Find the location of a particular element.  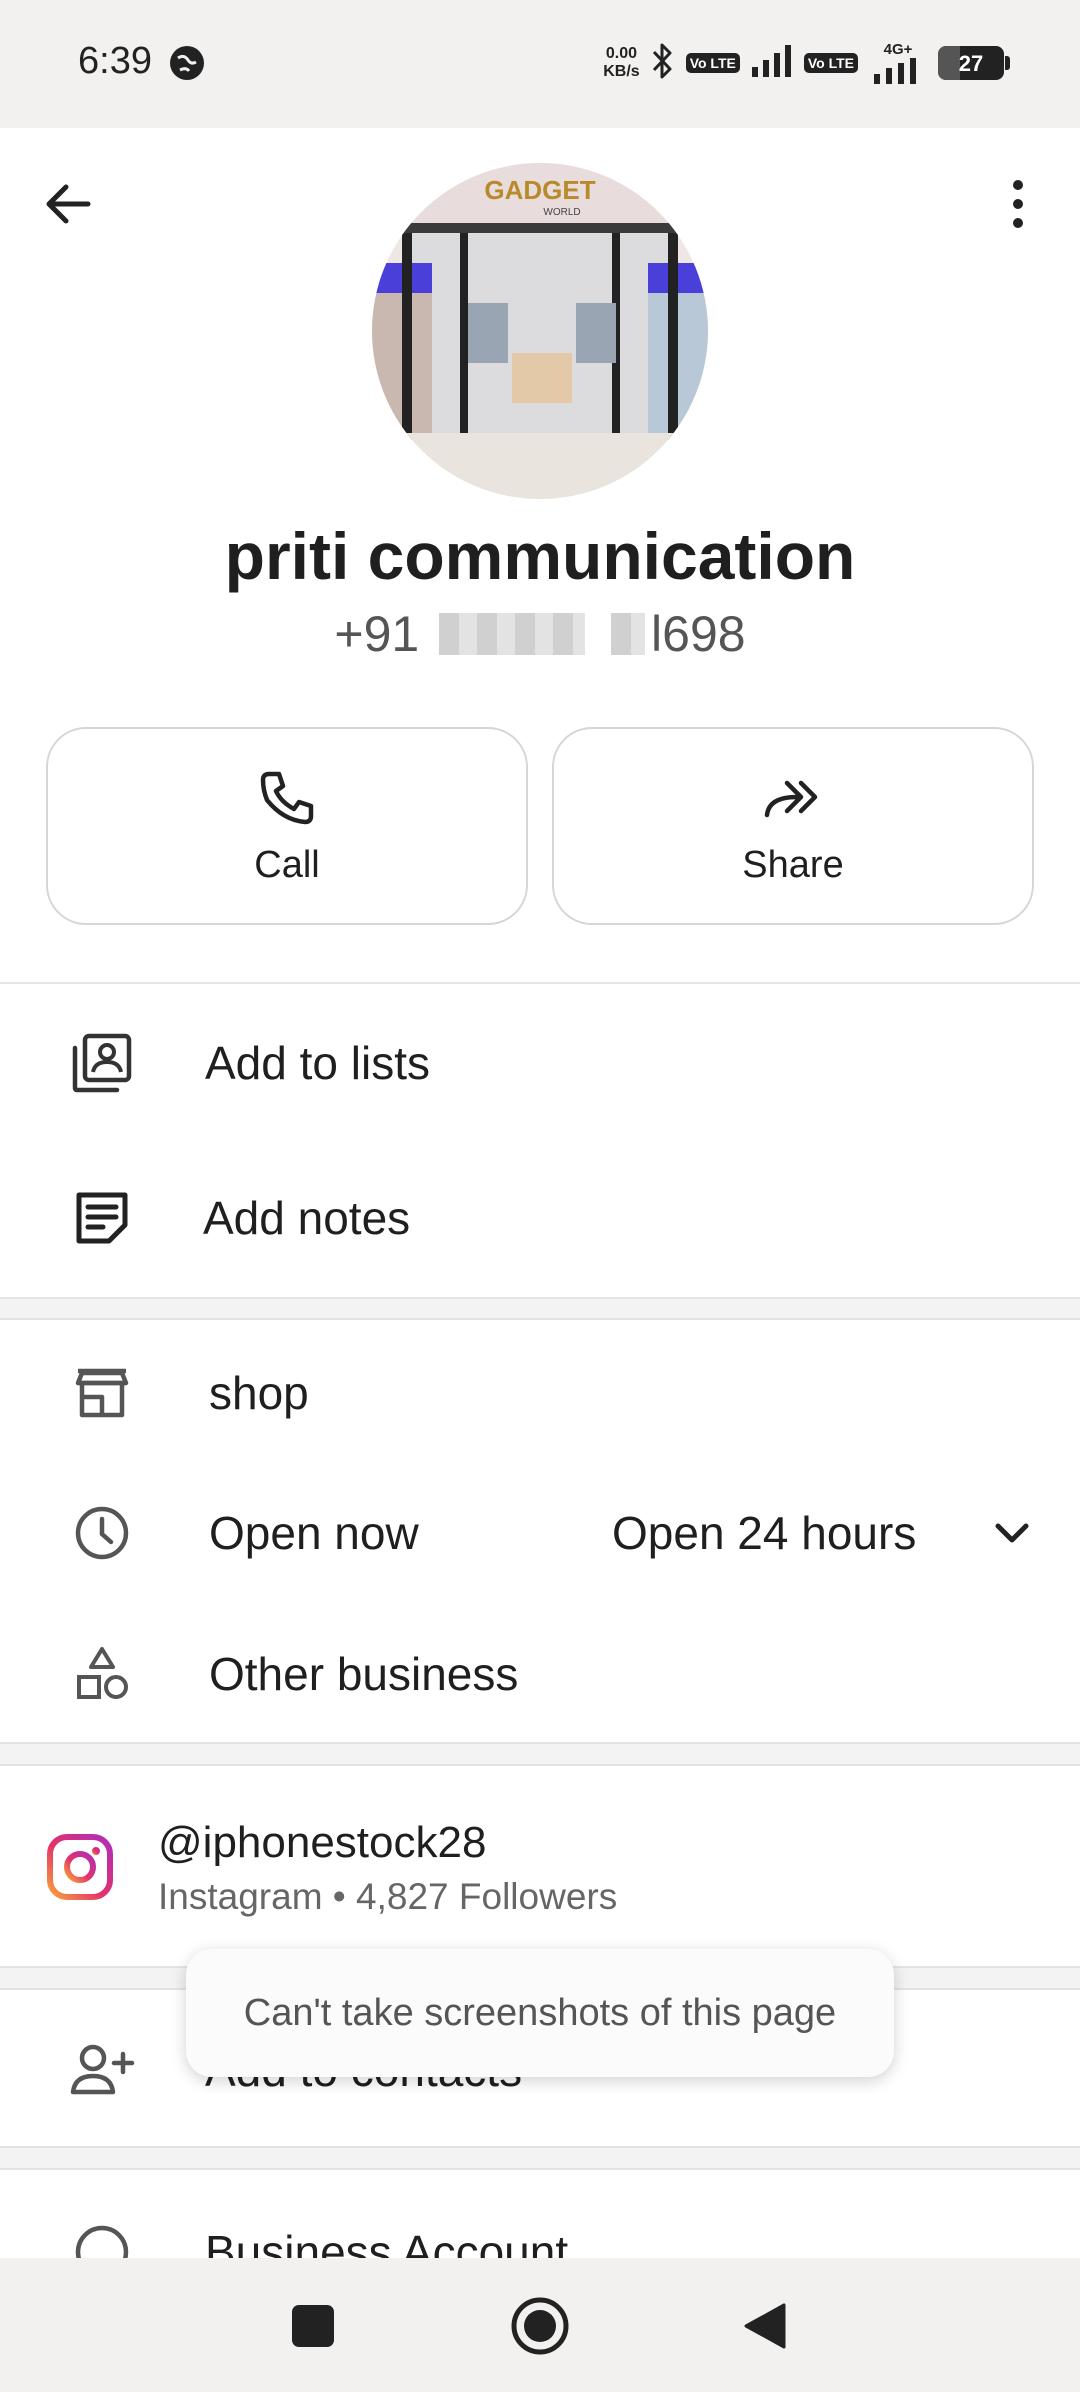

battery-icon: 27 is located at coordinates (974, 63).